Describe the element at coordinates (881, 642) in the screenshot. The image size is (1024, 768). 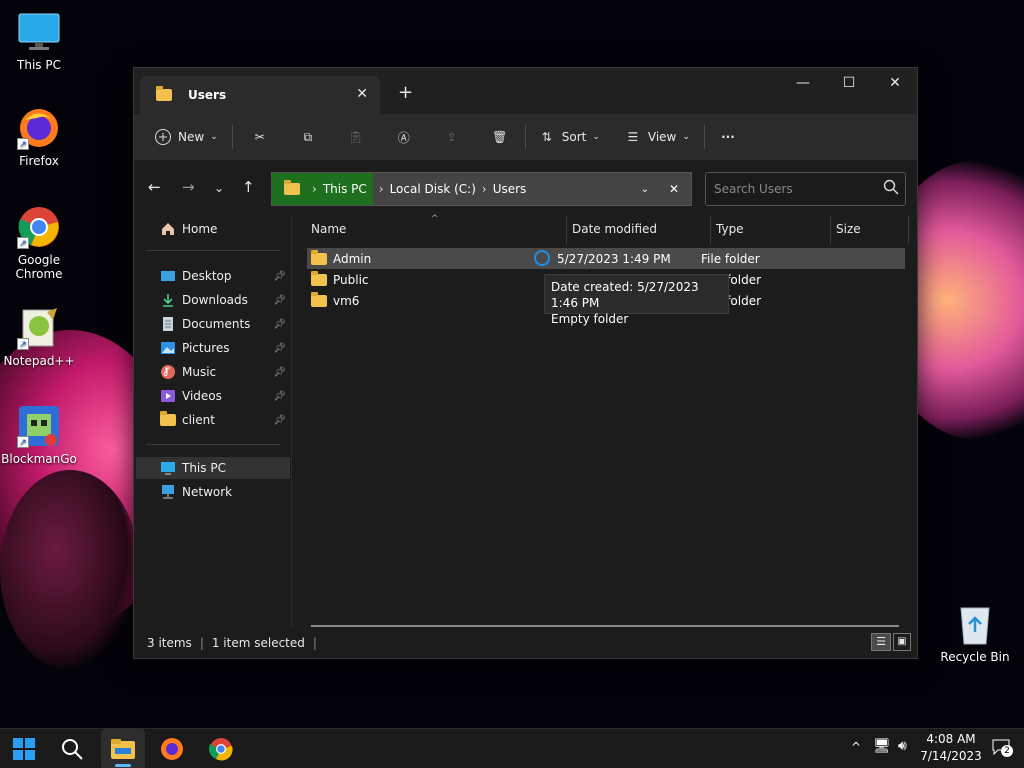
I see `details-view-icon: ☰` at that location.